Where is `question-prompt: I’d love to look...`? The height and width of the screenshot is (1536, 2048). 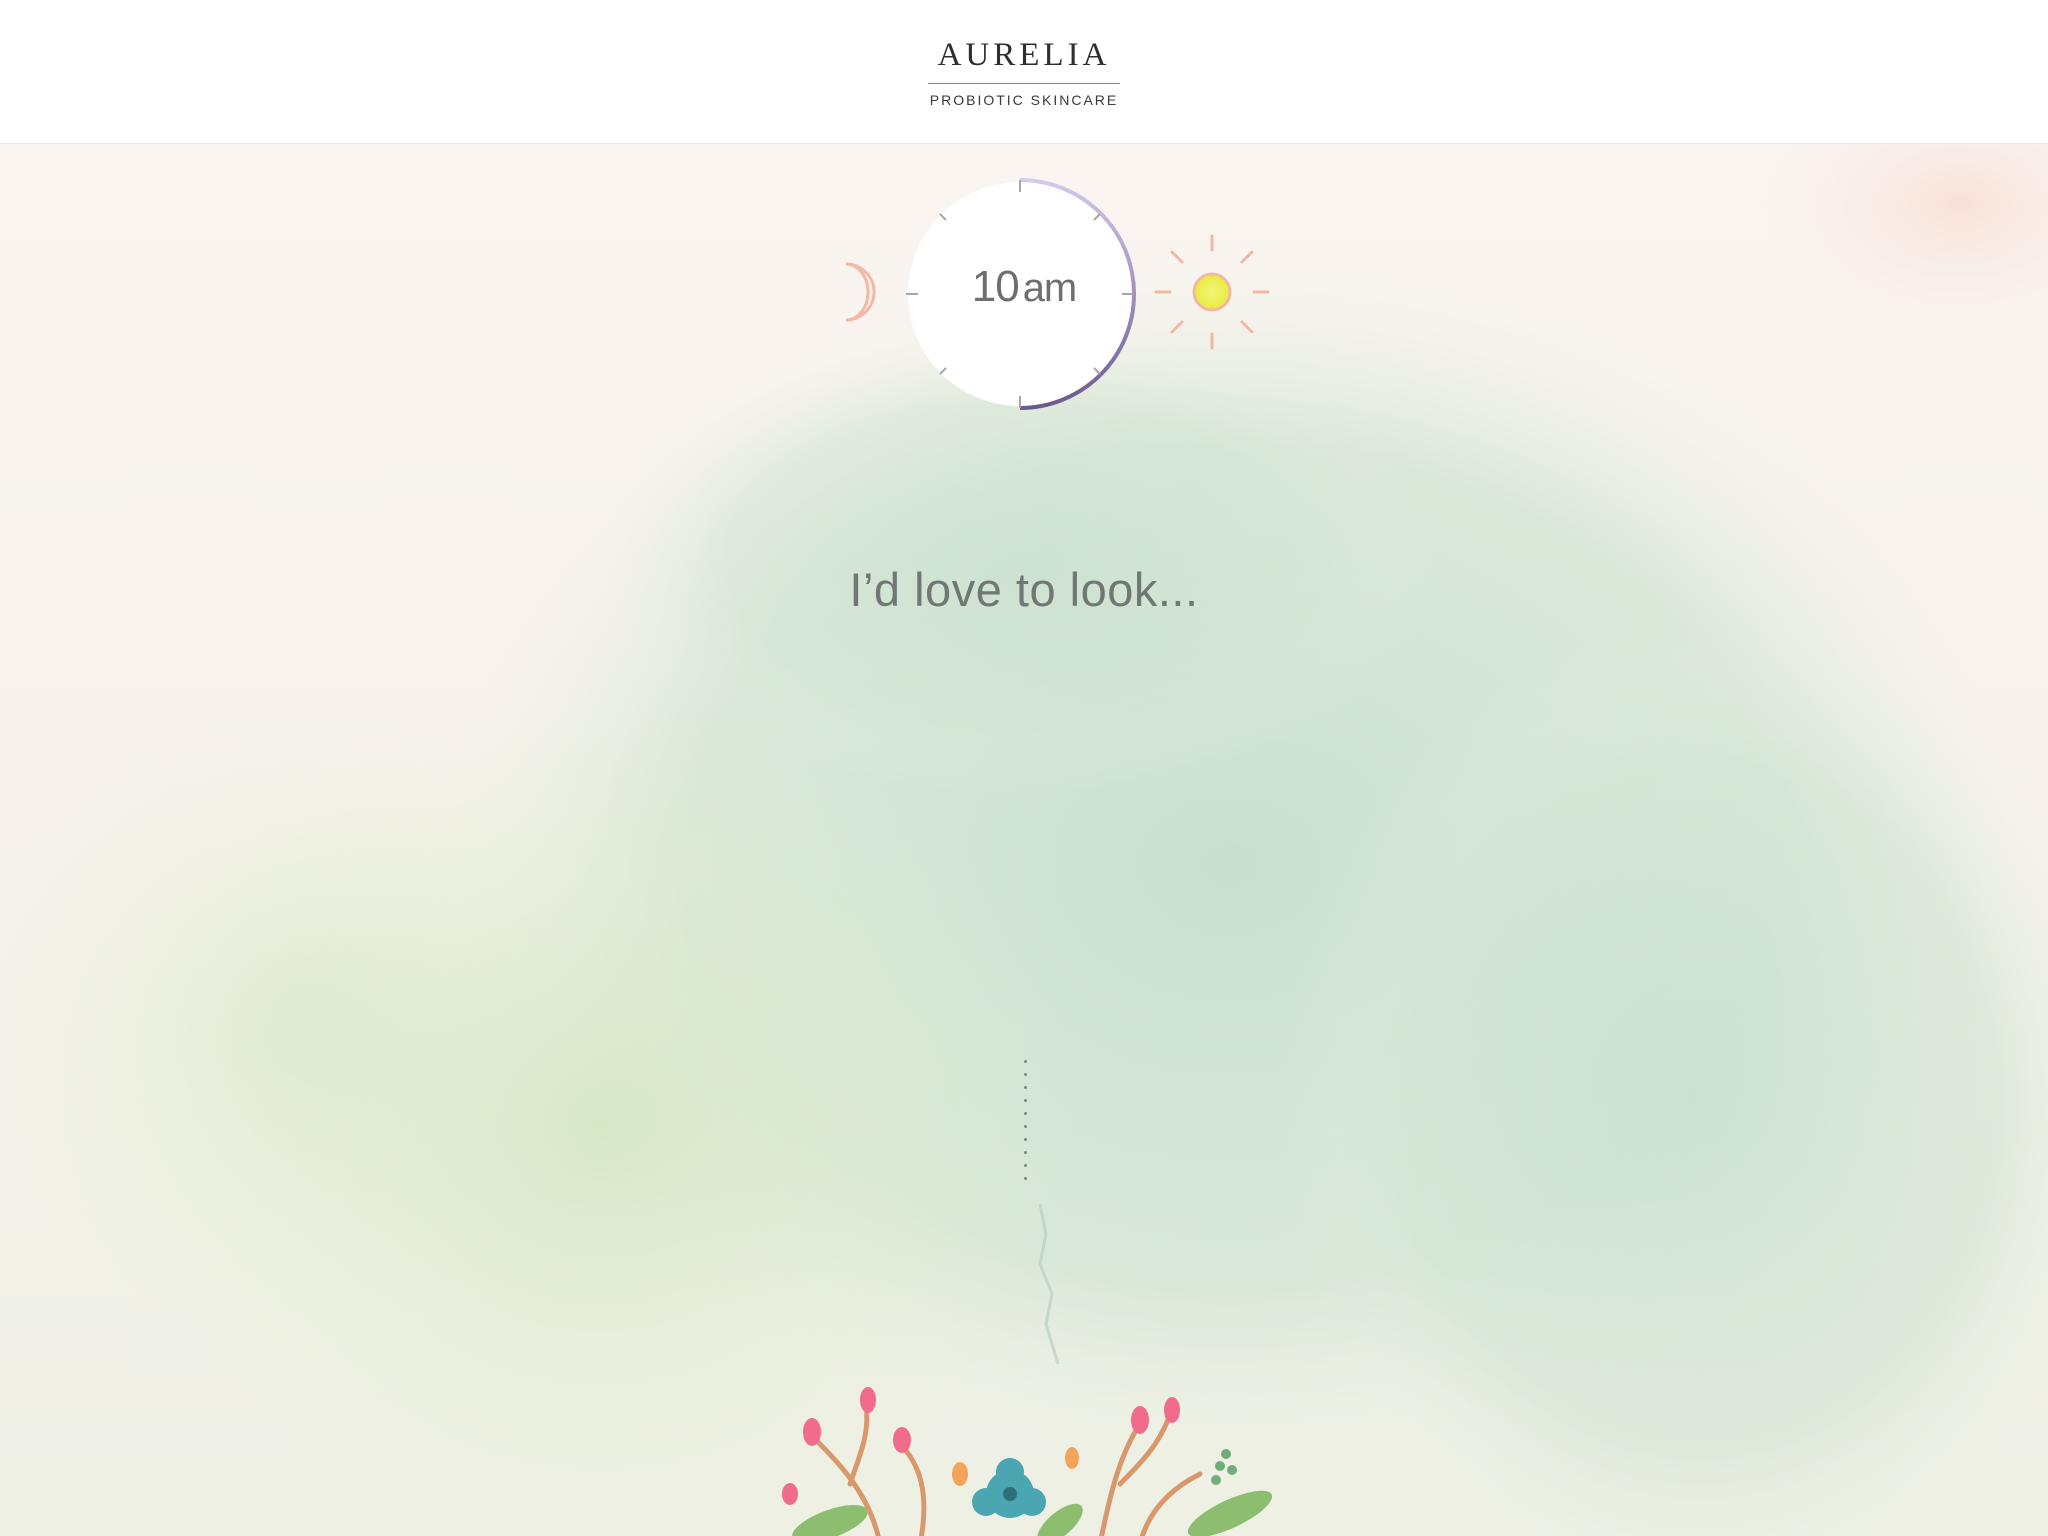 question-prompt: I’d love to look... is located at coordinates (1024, 589).